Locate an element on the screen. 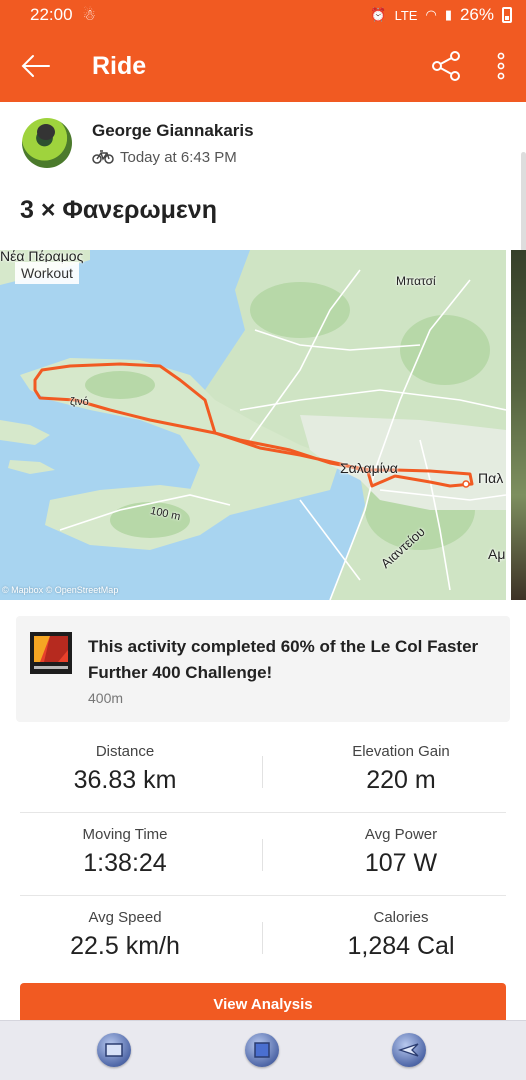 The width and height of the screenshot is (526, 1080). battery-icon is located at coordinates (507, 15).